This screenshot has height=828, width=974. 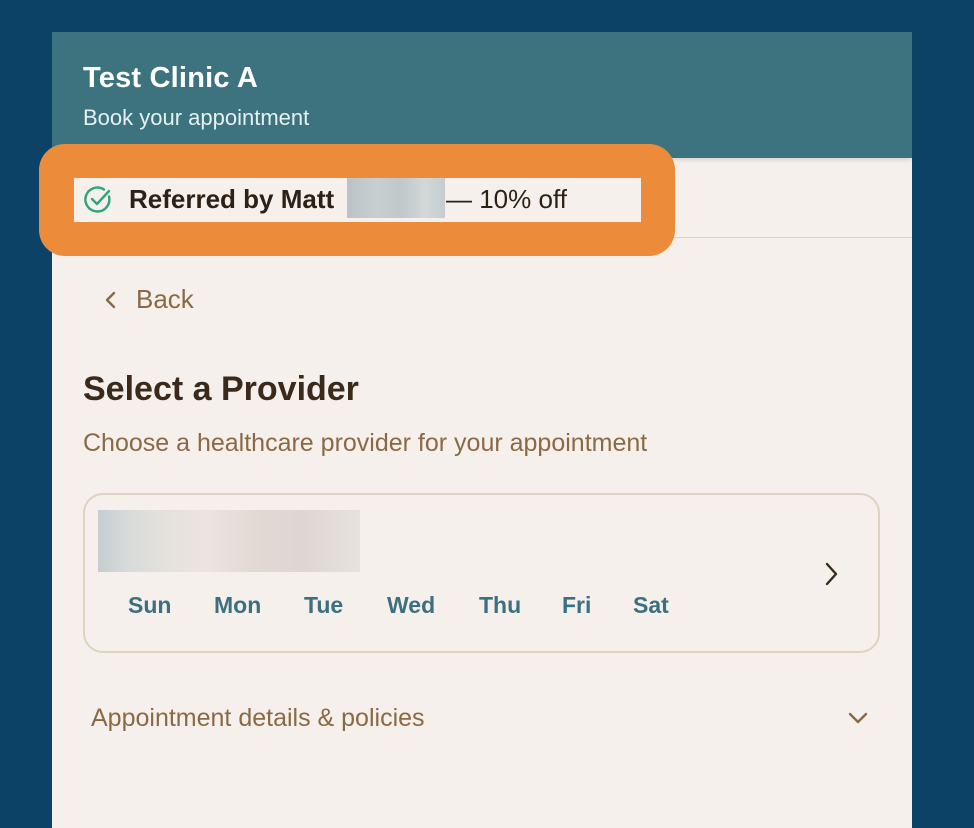 I want to click on chevron-down-icon, so click(x=858, y=718).